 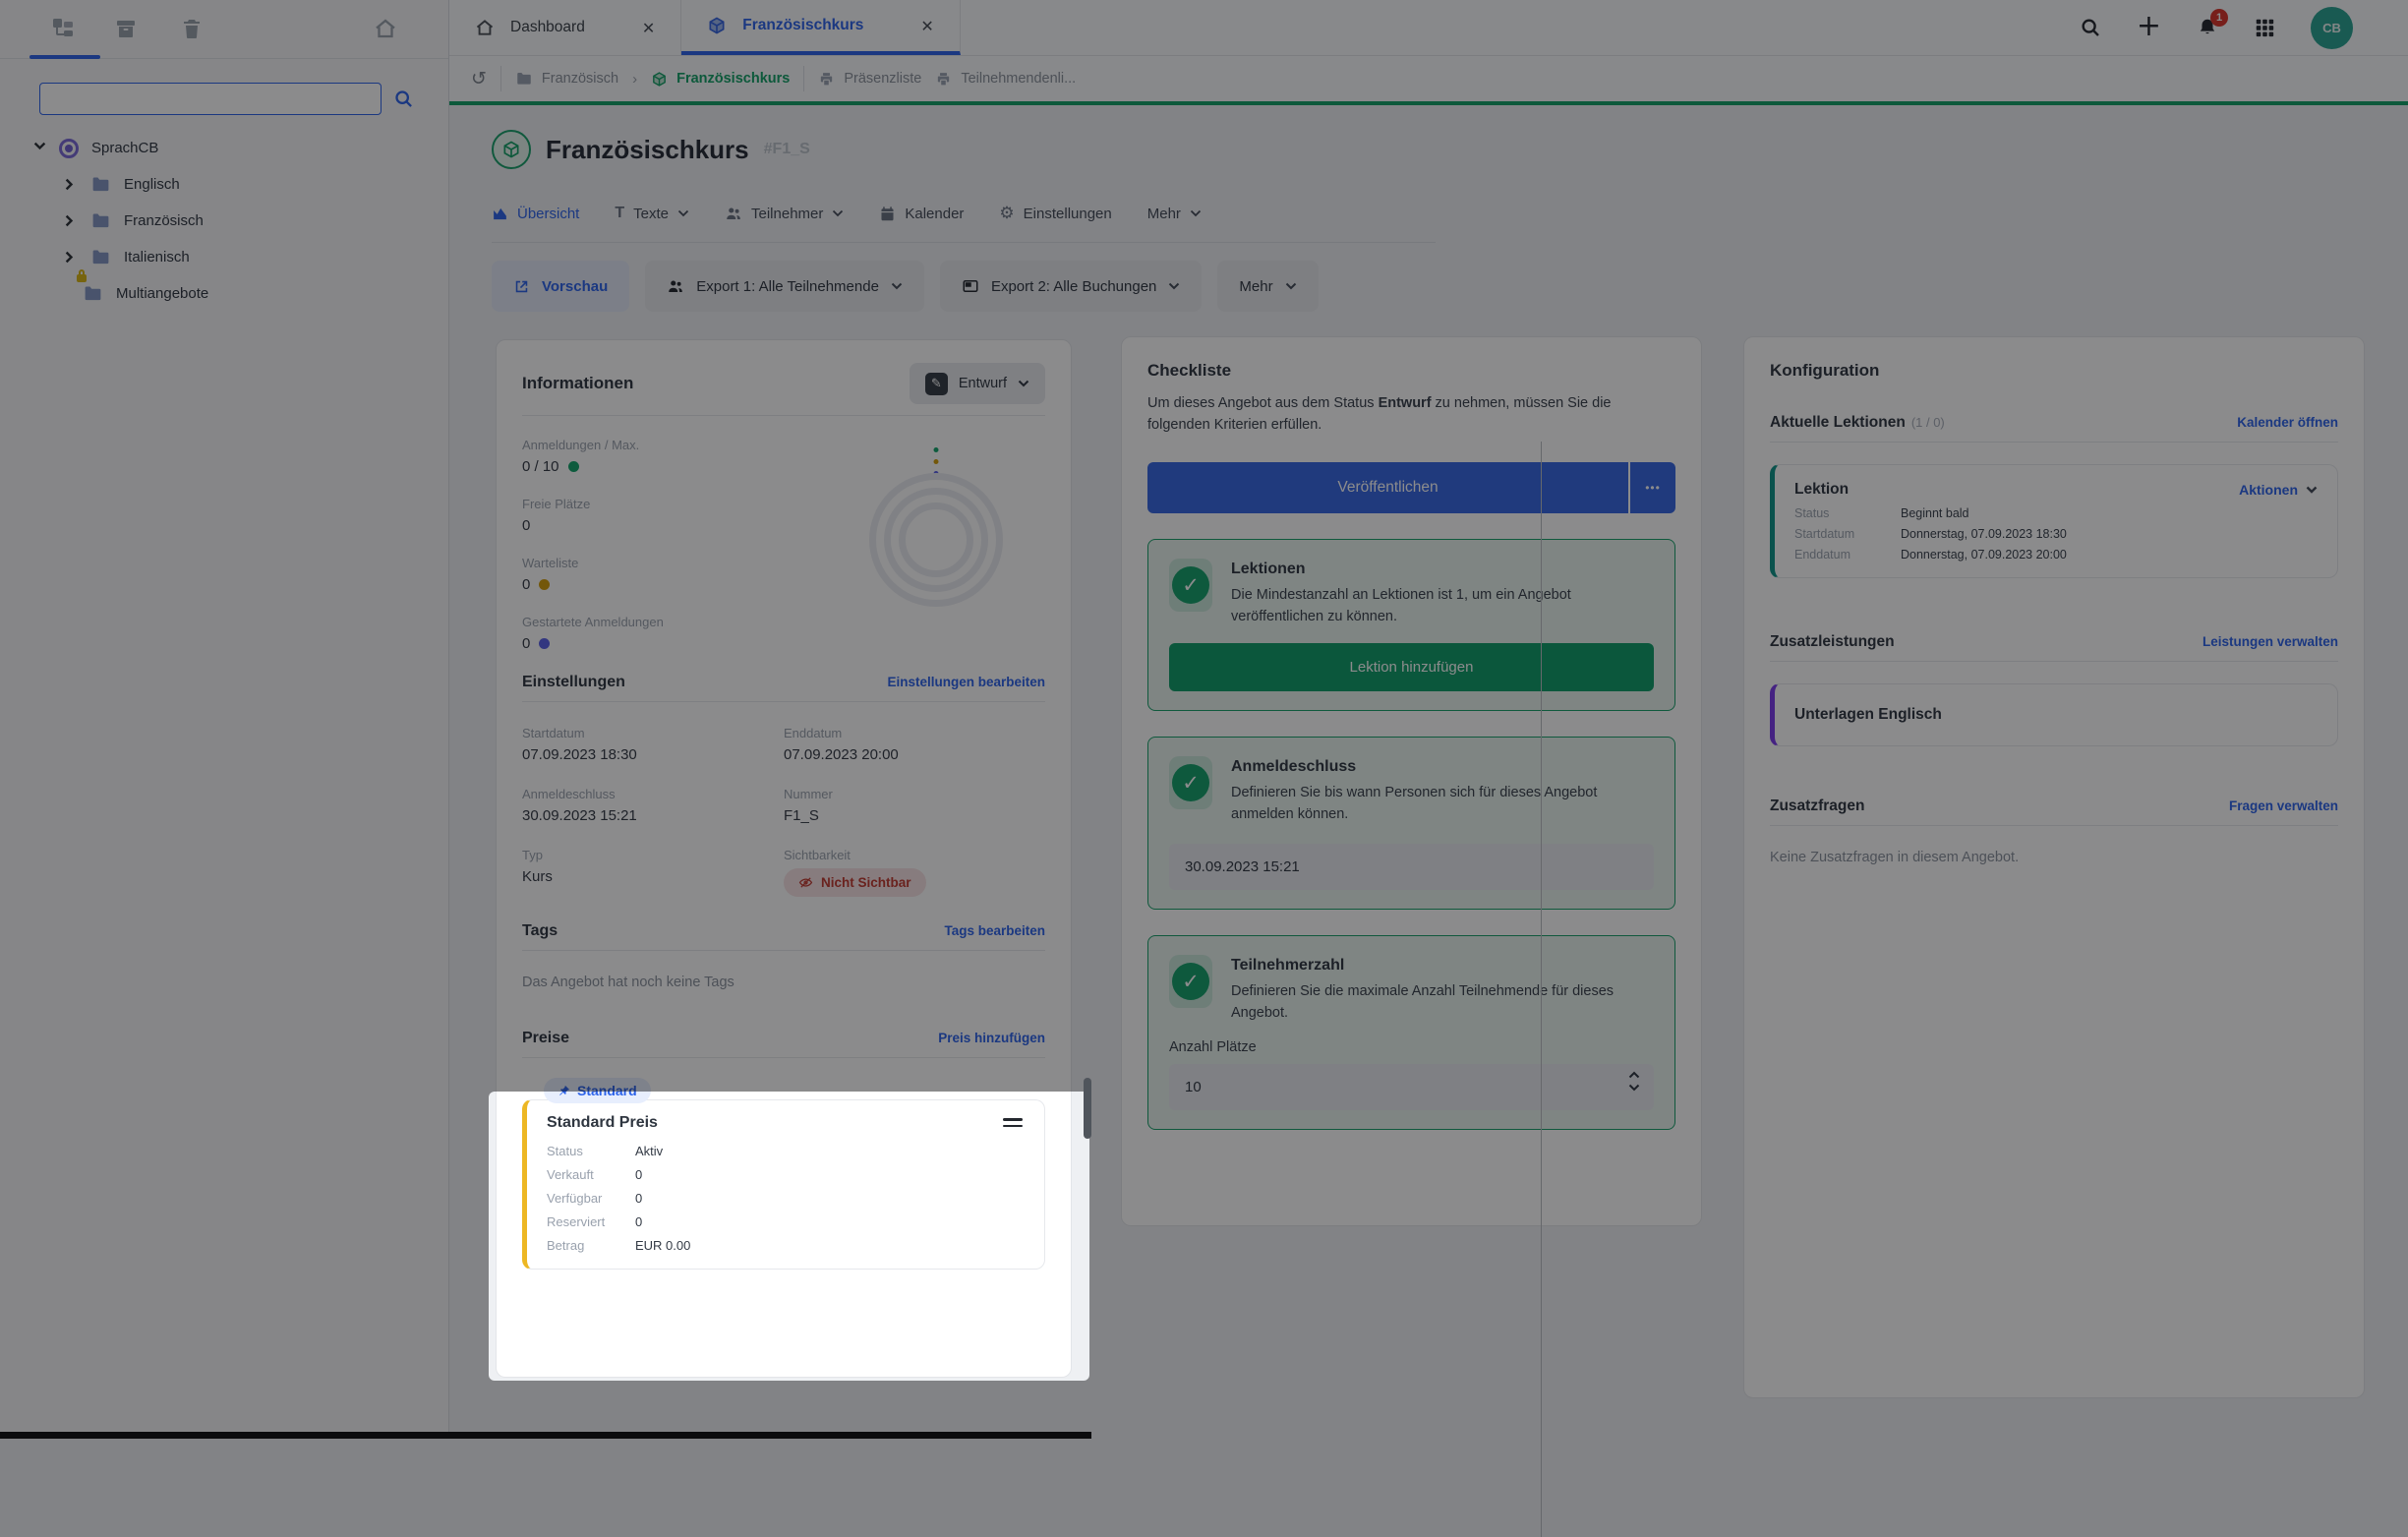 What do you see at coordinates (966, 682) in the screenshot?
I see `einstellungen-bearbeiten-link: Einstellungen bearbeiten` at bounding box center [966, 682].